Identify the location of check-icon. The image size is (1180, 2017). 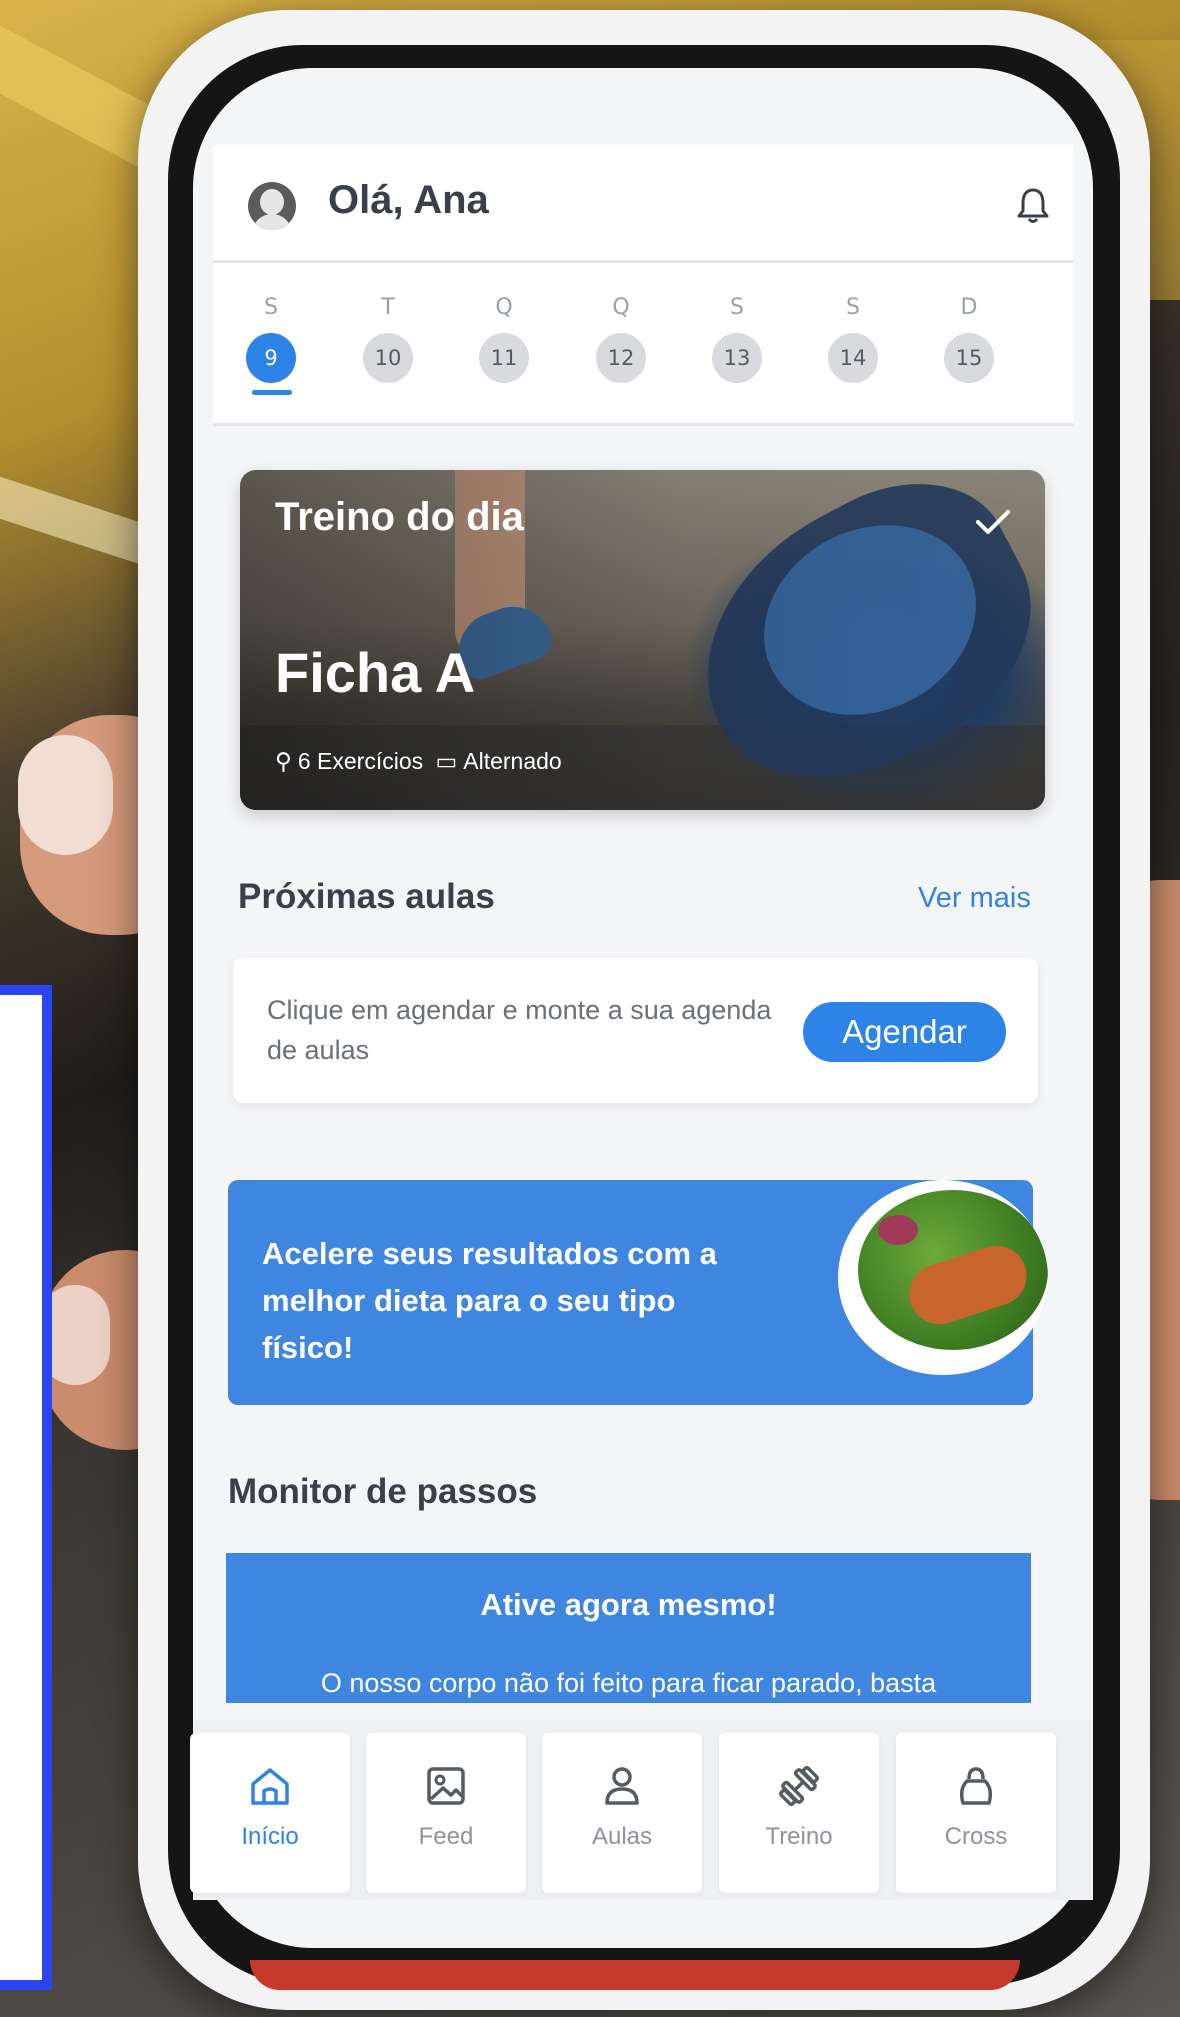
(993, 522).